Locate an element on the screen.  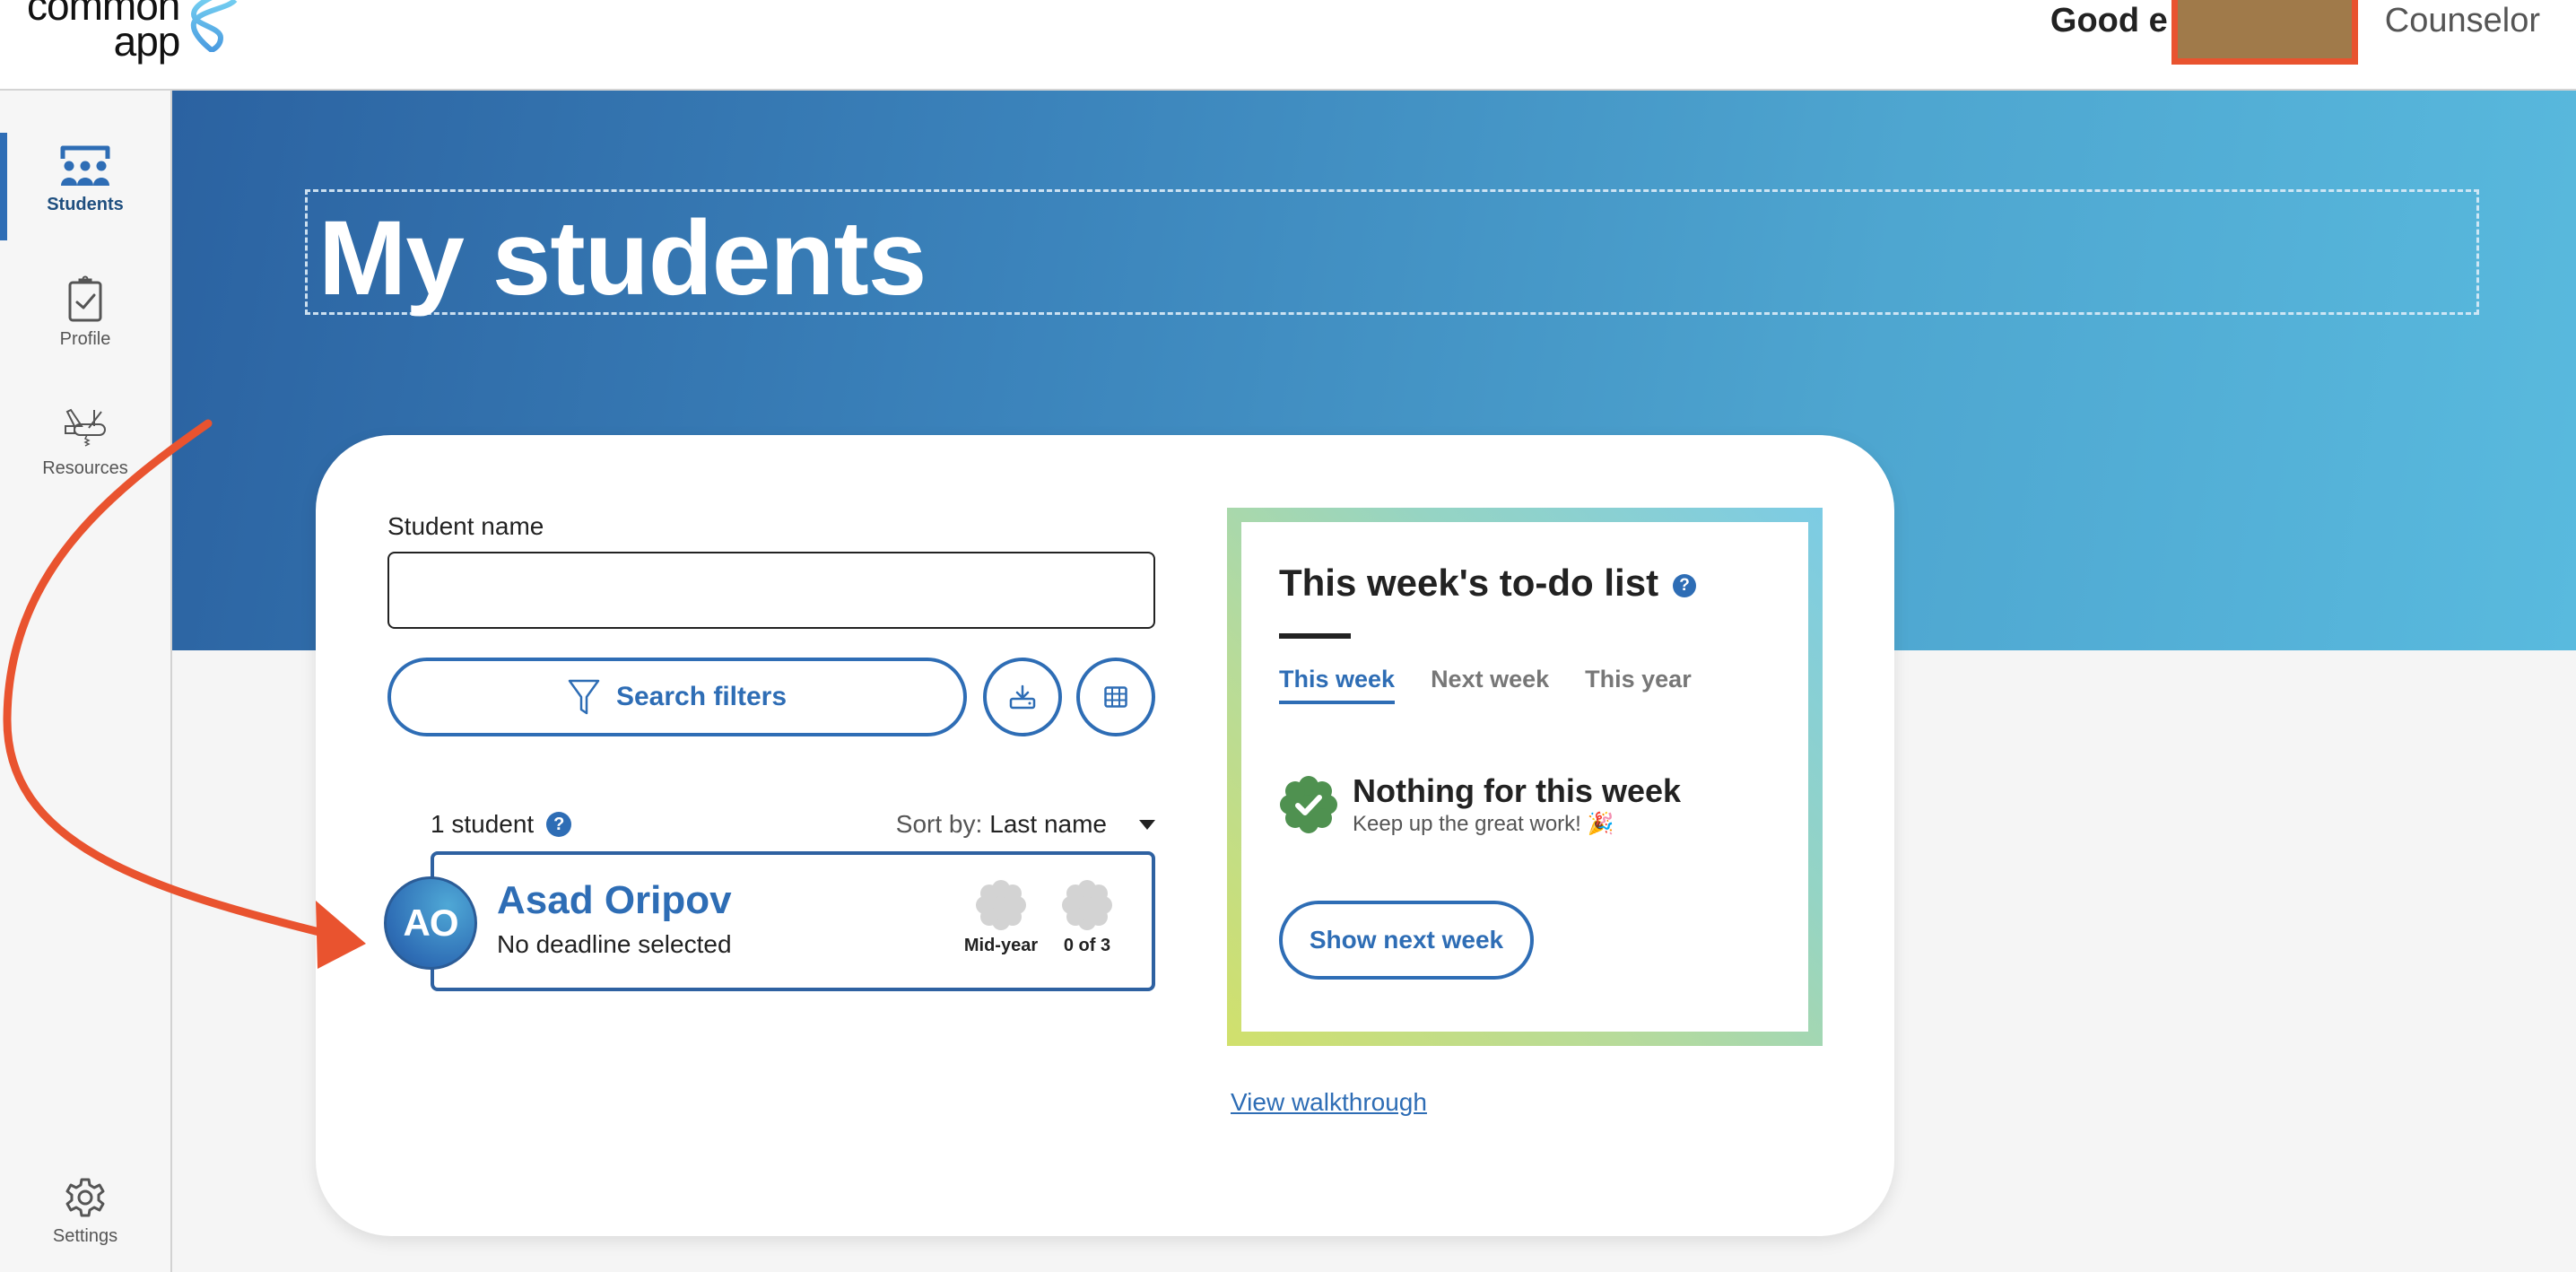
sidebar-label-resources: Resources is located at coordinates (85, 468).